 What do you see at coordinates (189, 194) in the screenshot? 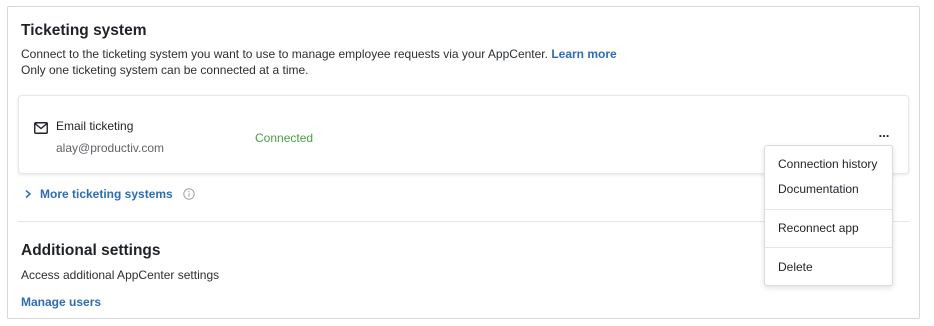
I see `info-icon` at bounding box center [189, 194].